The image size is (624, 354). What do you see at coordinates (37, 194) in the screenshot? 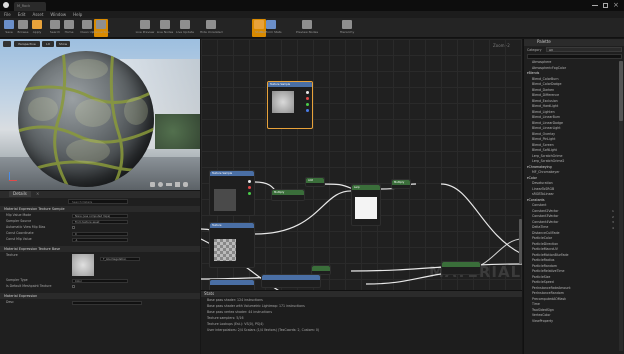
I see `close-details-icon: ×` at bounding box center [37, 194].